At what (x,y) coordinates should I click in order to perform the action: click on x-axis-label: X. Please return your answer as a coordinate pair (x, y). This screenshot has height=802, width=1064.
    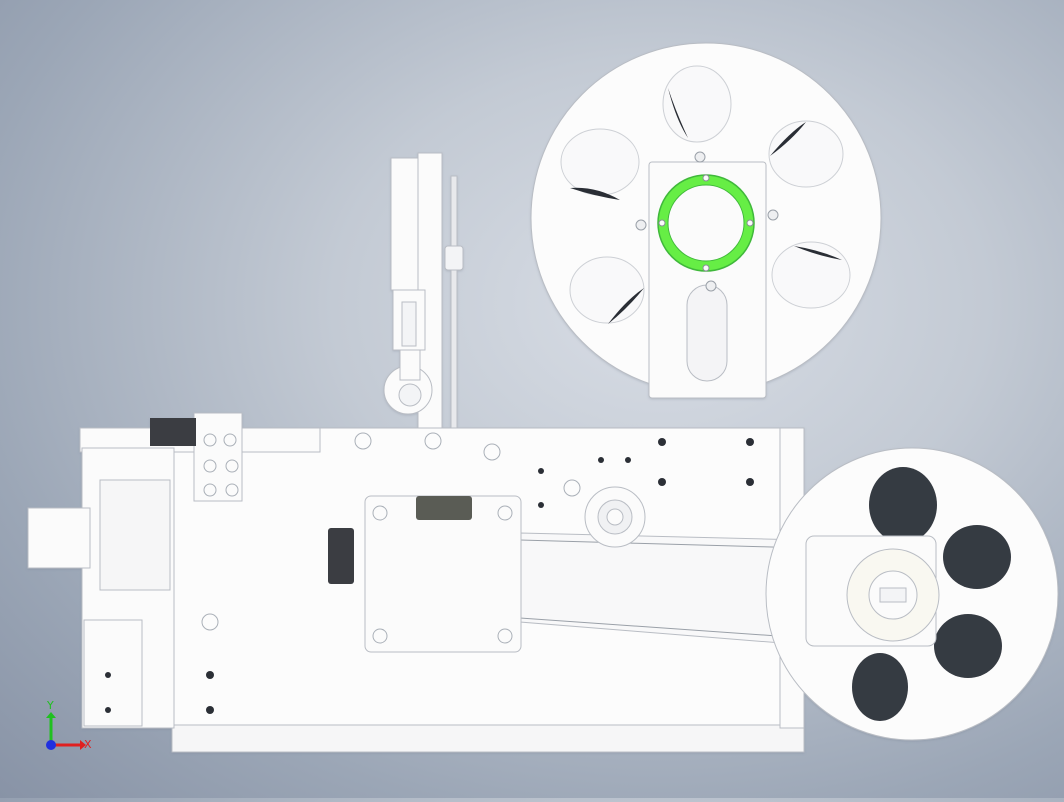
    Looking at the image, I should click on (88, 744).